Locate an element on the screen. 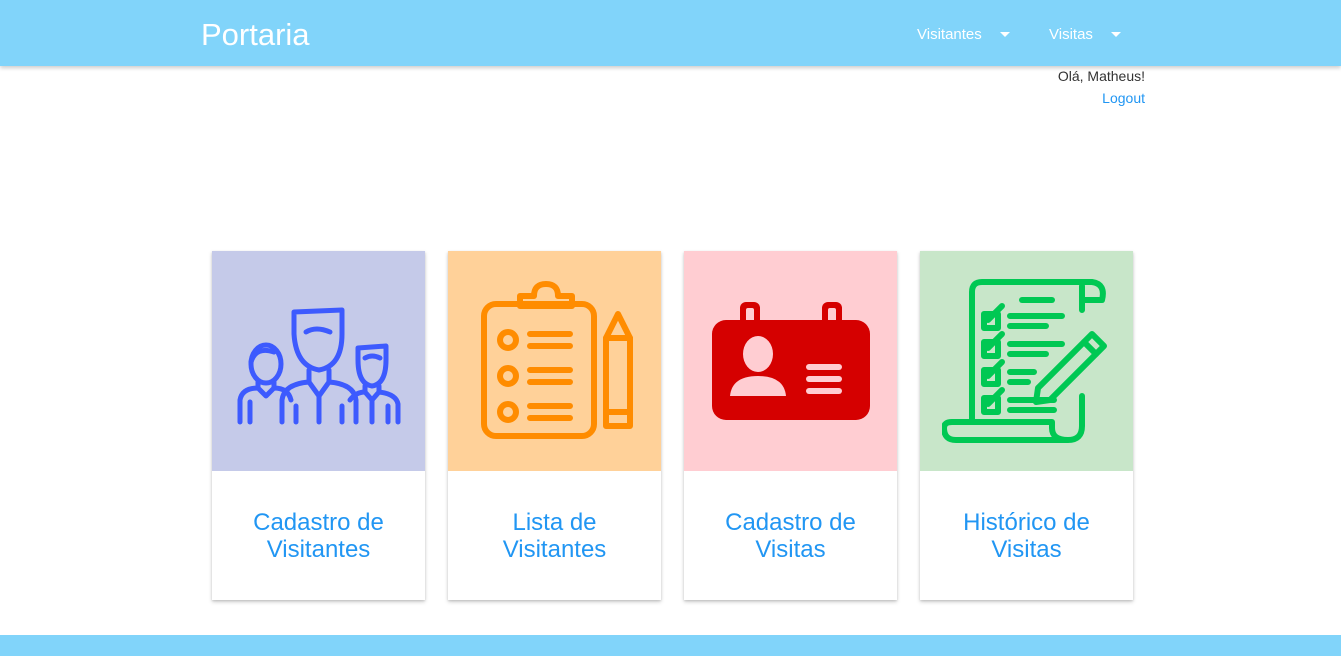 The width and height of the screenshot is (1341, 656). card-historico-visitas: Histórico de Visitas is located at coordinates (1026, 425).